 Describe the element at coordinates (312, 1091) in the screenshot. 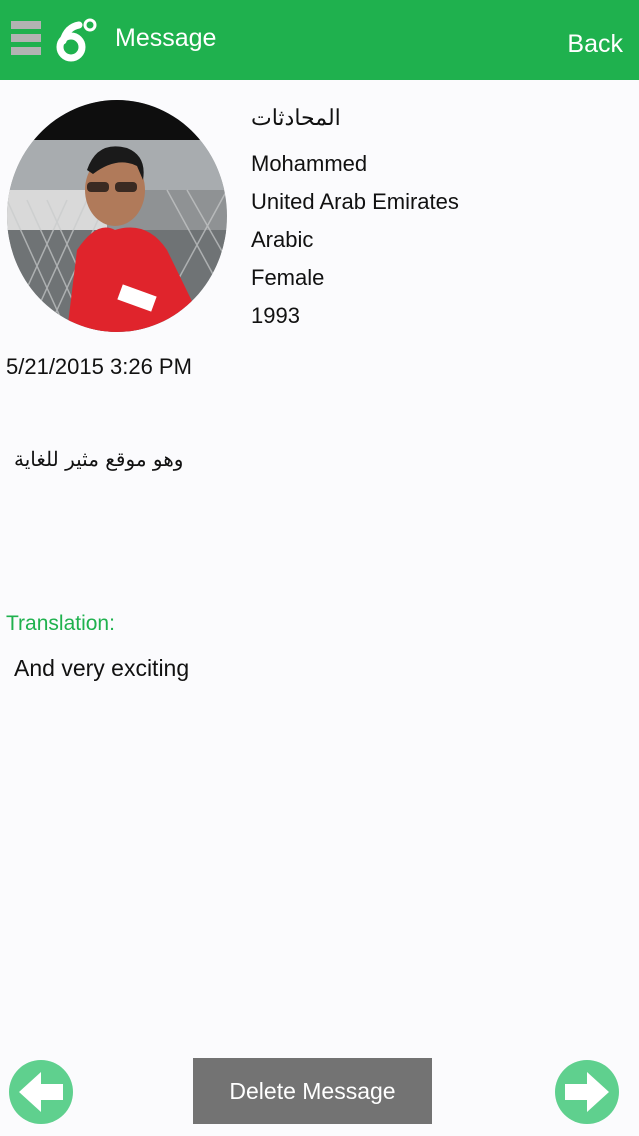

I see `delete-message-button: Delete Message` at that location.